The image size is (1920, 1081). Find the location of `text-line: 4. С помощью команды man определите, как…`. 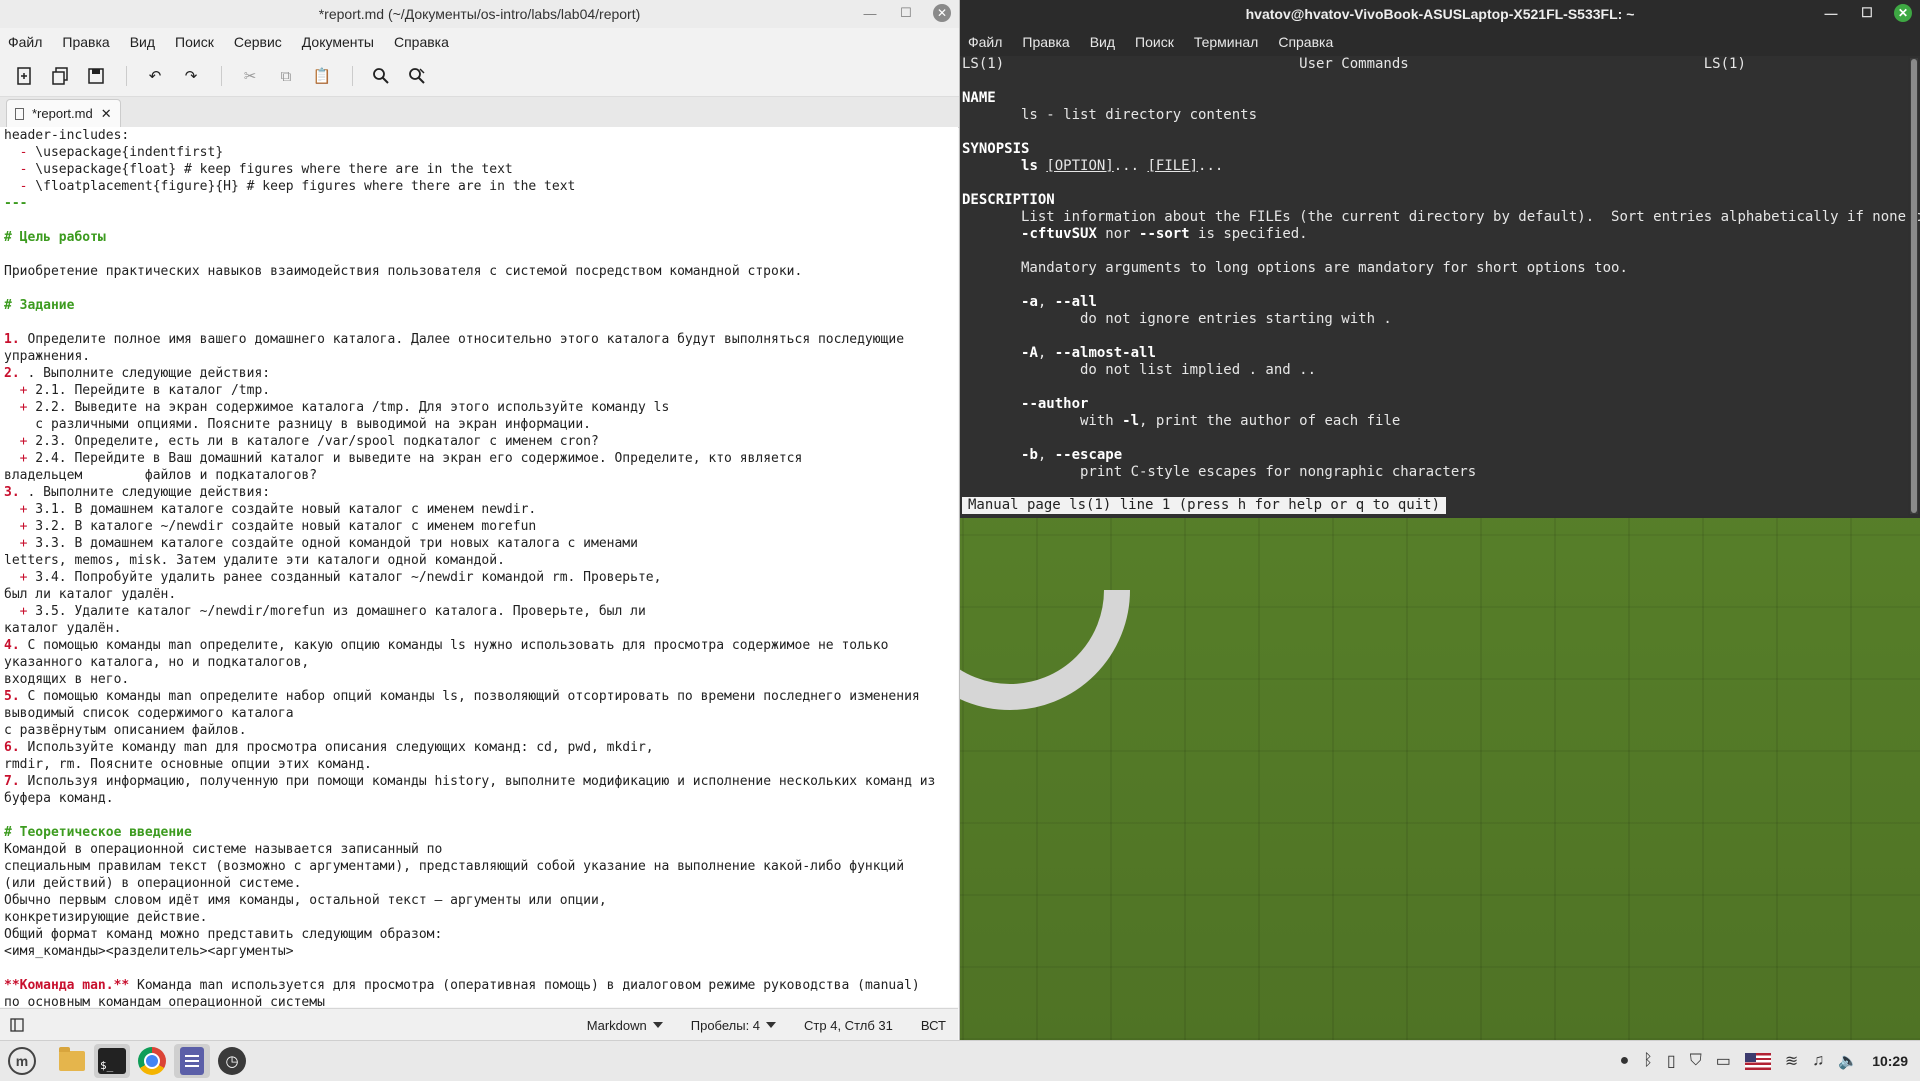

text-line: 4. С помощью команды man определите, как… is located at coordinates (446, 645).